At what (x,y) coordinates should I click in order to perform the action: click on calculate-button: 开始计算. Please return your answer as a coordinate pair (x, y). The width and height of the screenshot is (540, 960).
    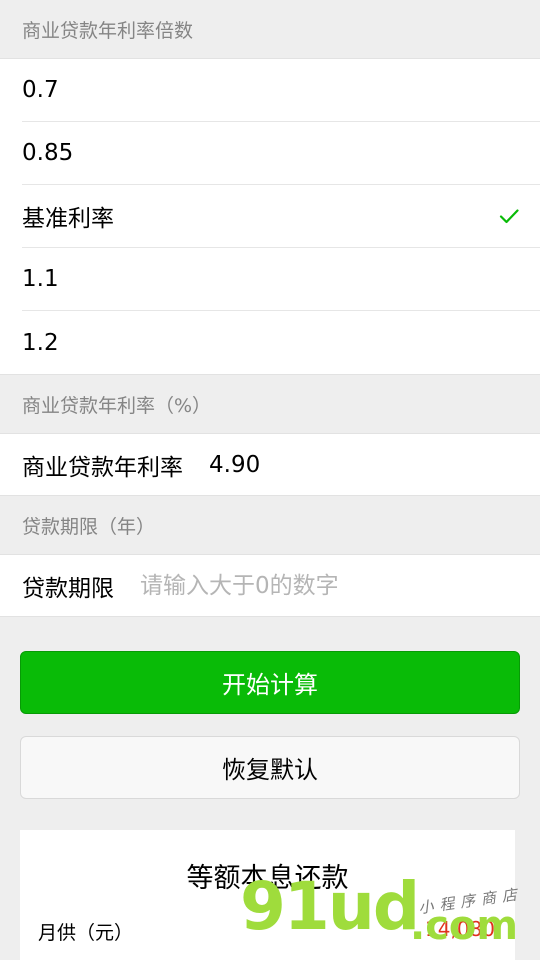
    Looking at the image, I should click on (270, 682).